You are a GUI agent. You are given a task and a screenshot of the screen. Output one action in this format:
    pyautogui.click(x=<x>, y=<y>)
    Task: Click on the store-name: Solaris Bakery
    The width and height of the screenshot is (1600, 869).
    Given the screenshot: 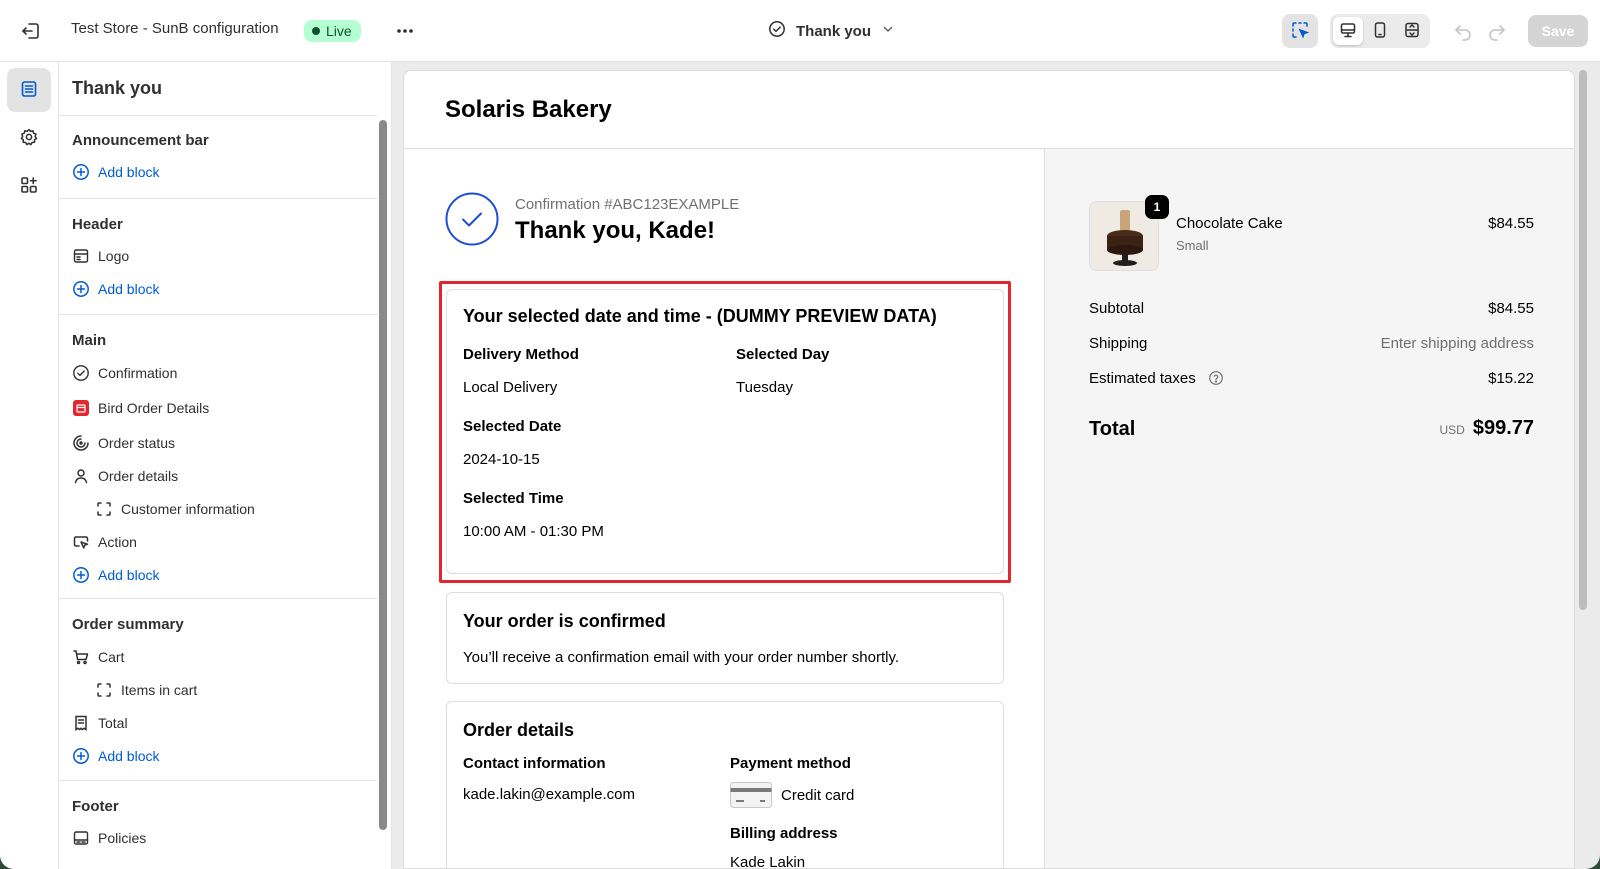 What is the action you would take?
    pyautogui.click(x=528, y=109)
    